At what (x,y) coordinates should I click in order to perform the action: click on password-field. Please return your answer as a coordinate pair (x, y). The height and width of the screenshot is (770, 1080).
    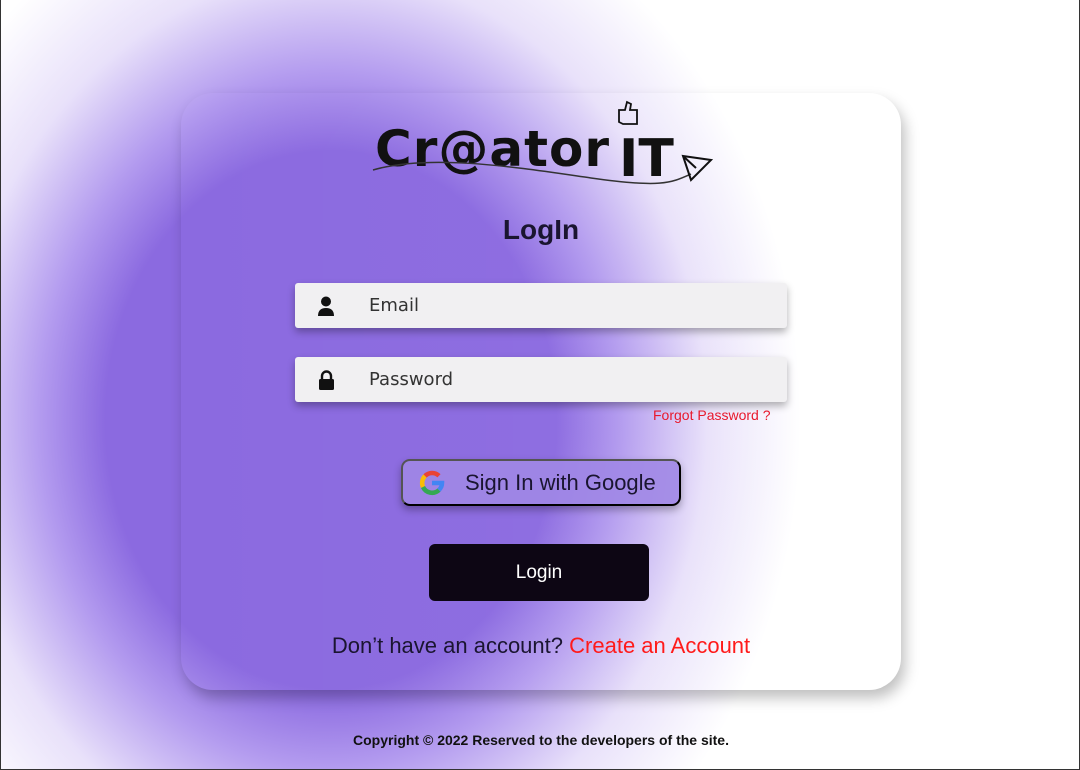
    Looking at the image, I should click on (541, 379).